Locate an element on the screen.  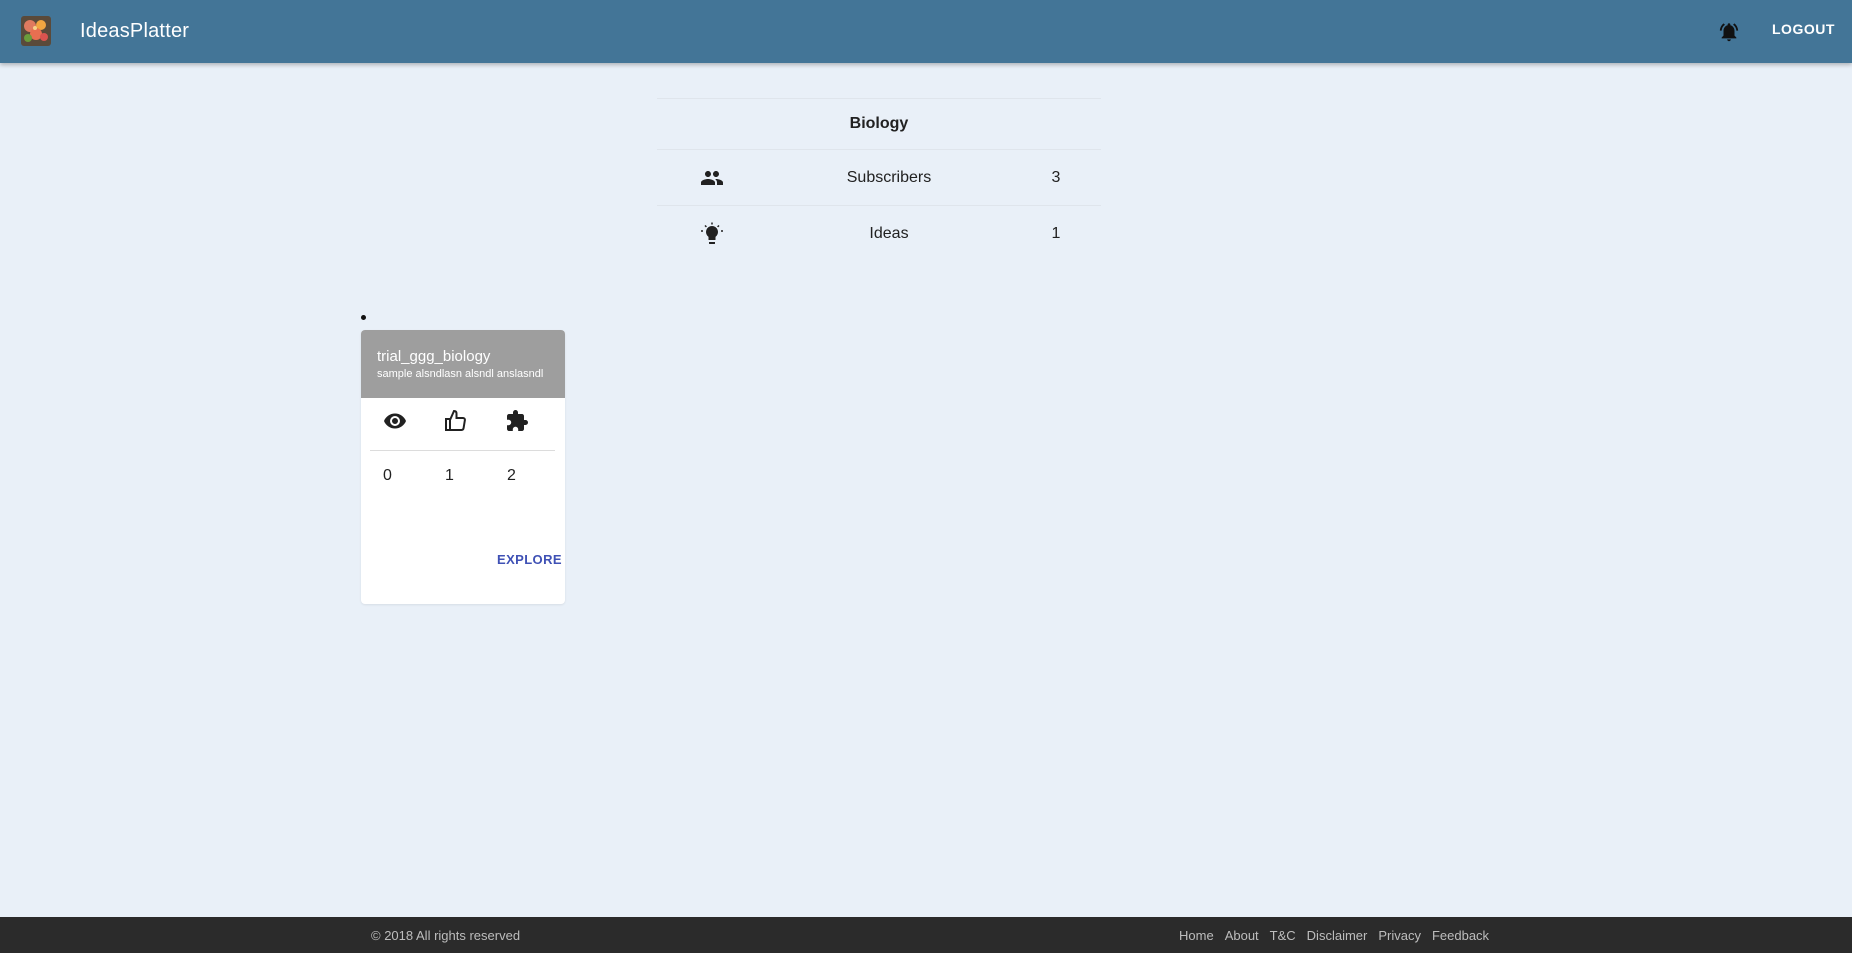
app-logo-icon is located at coordinates (36, 31).